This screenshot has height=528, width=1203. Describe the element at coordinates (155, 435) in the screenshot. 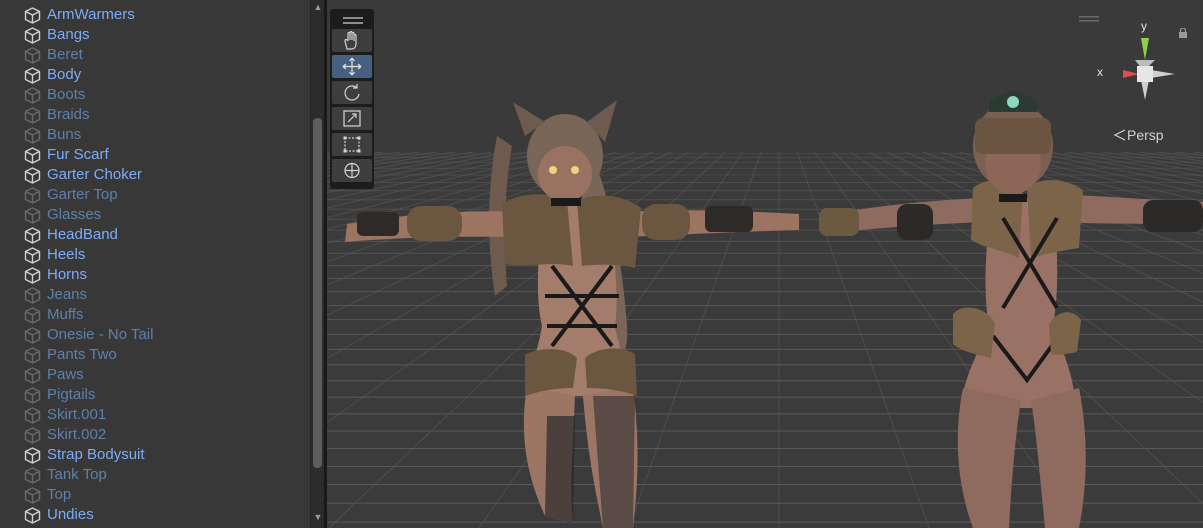

I see `hierarchy-item: Skirt.002` at that location.